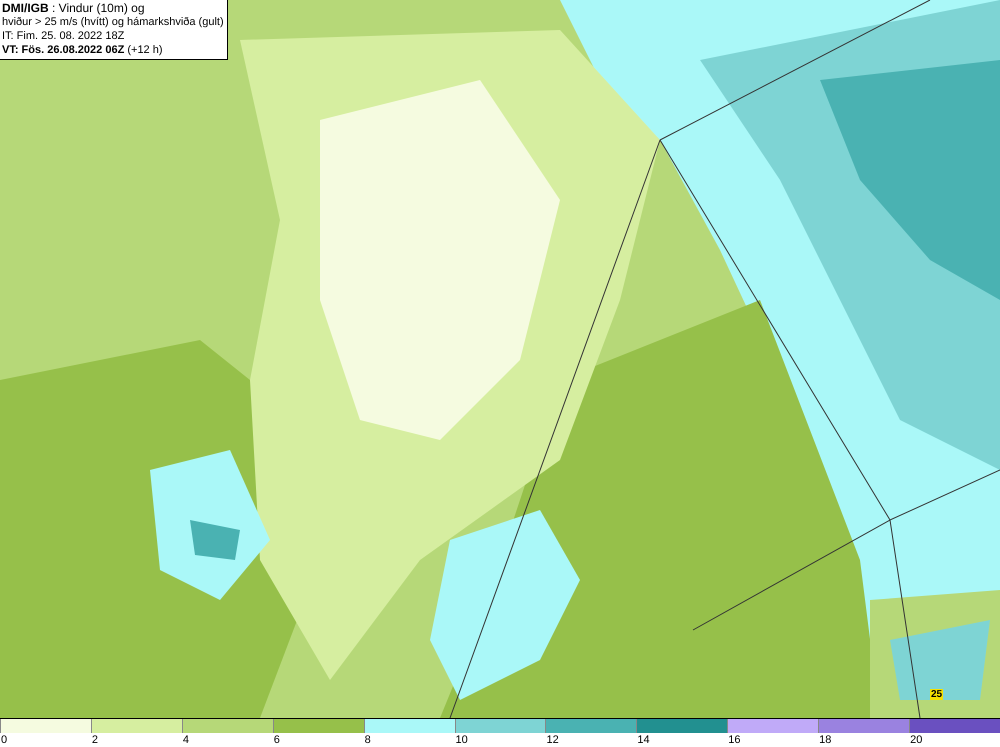 This screenshot has width=1000, height=747. What do you see at coordinates (461, 740) in the screenshot?
I see `legend-label: 10` at bounding box center [461, 740].